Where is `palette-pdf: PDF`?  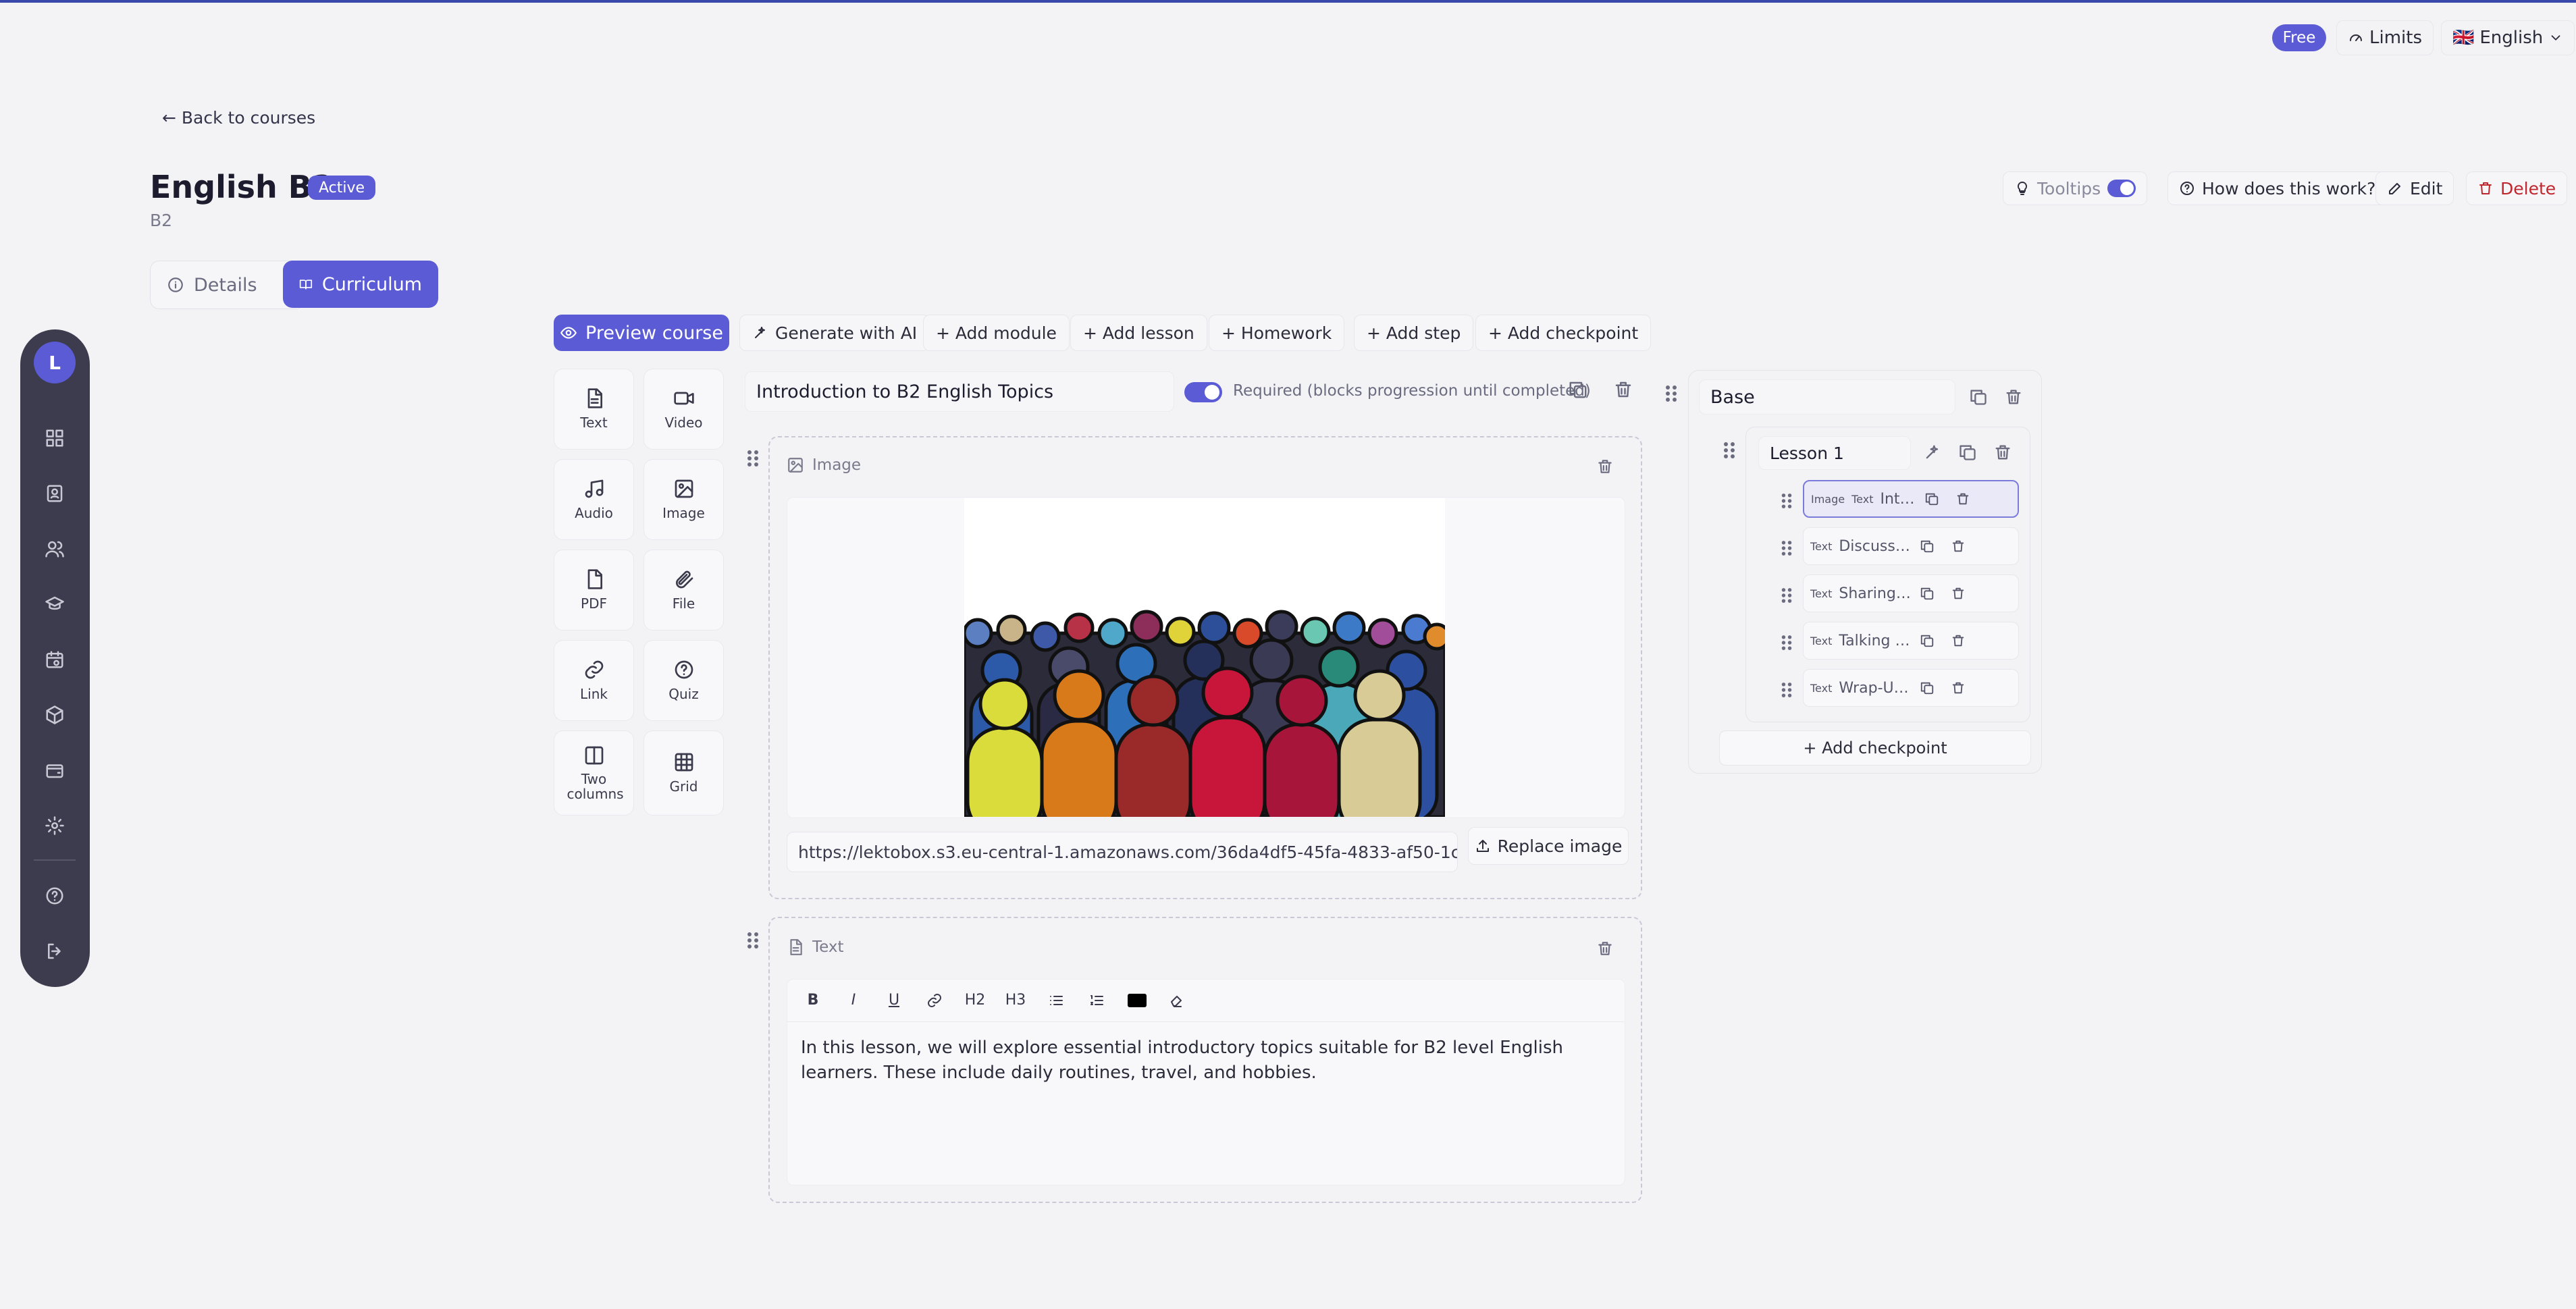
palette-pdf: PDF is located at coordinates (594, 590).